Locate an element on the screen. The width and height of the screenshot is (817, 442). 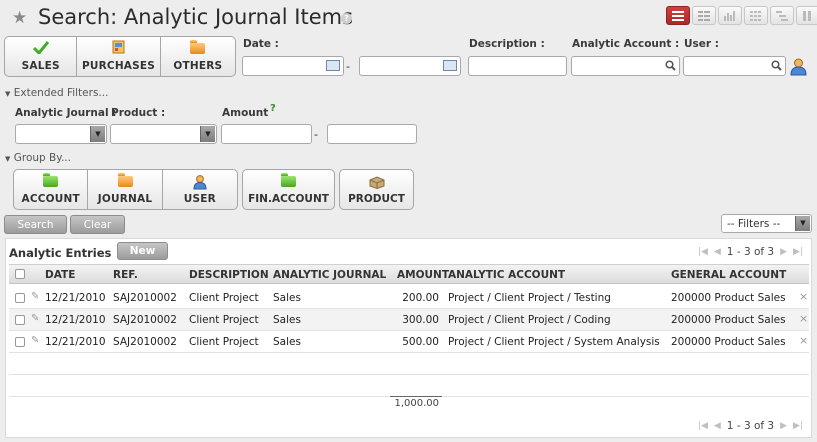
filter-others-button: OTHERS is located at coordinates (198, 56).